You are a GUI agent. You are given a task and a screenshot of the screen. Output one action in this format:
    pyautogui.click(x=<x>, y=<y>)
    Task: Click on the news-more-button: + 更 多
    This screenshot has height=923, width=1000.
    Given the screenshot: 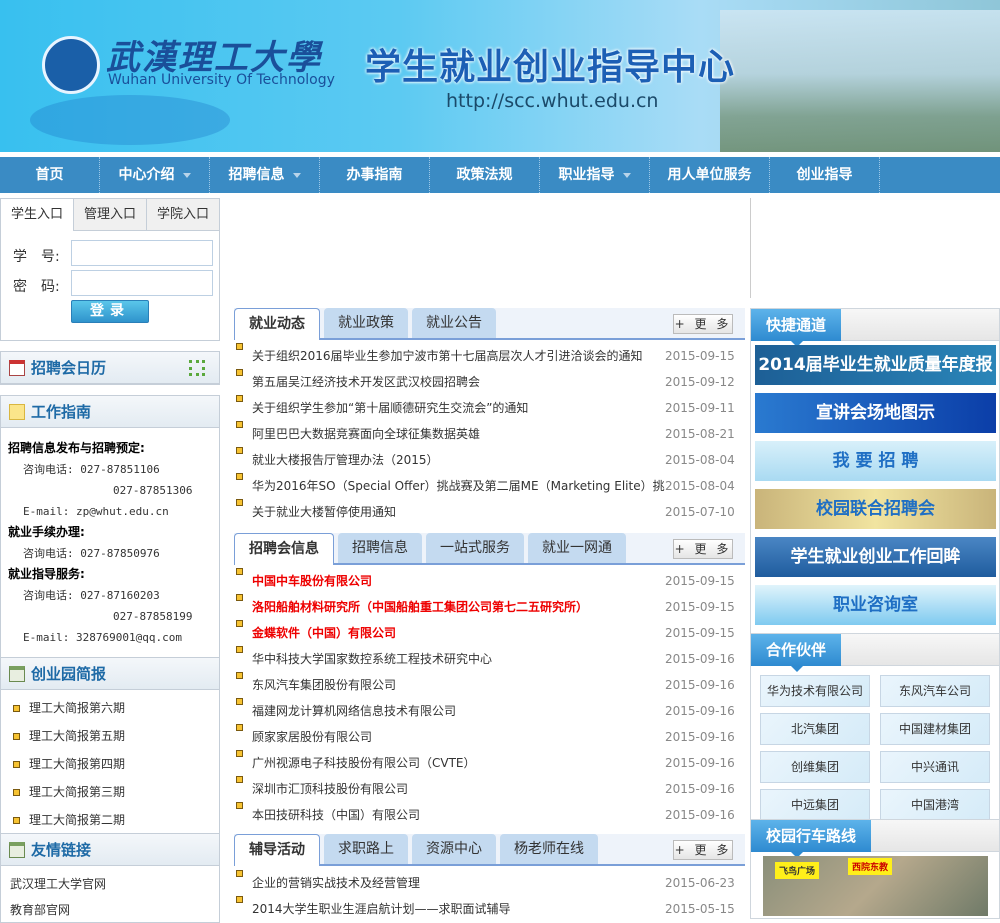 What is the action you would take?
    pyautogui.click(x=703, y=324)
    